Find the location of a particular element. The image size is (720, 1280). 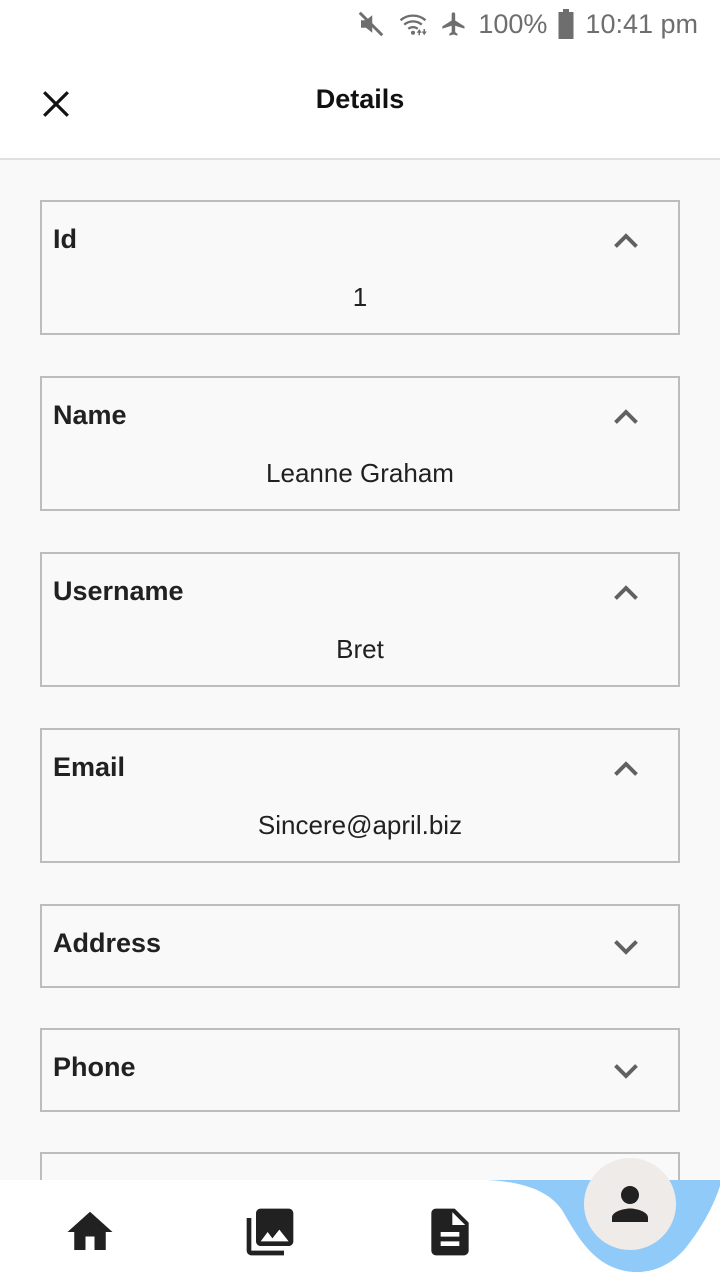

panel-partial is located at coordinates (360, 1166).